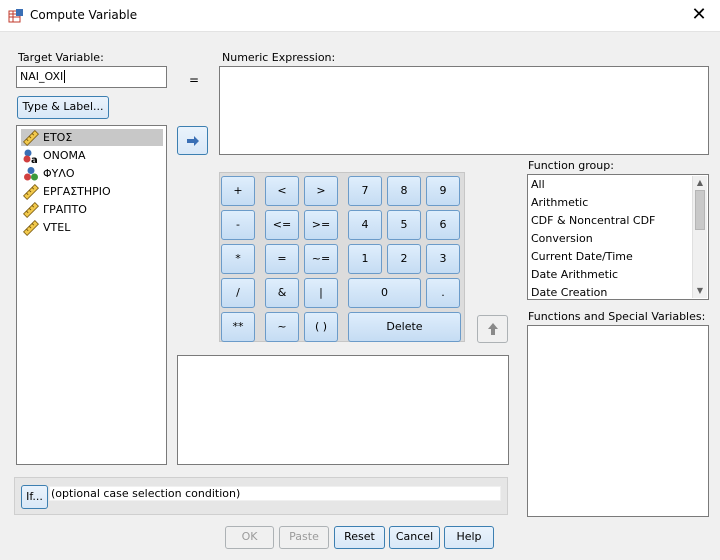 The width and height of the screenshot is (720, 560). I want to click on key-plus: +, so click(238, 191).